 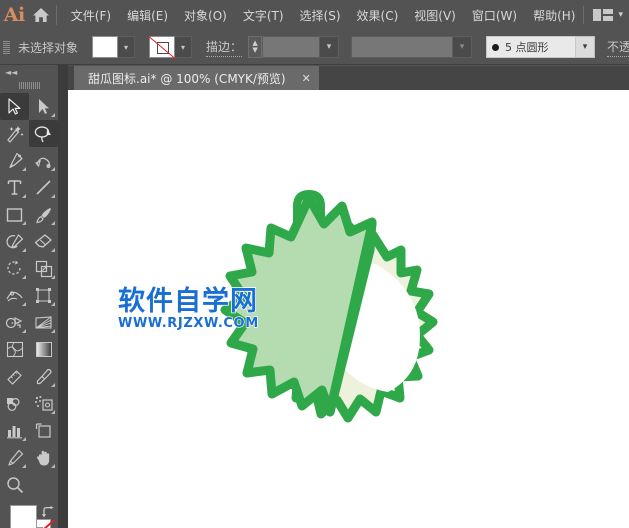 What do you see at coordinates (43, 376) in the screenshot?
I see `eyedropper-tool` at bounding box center [43, 376].